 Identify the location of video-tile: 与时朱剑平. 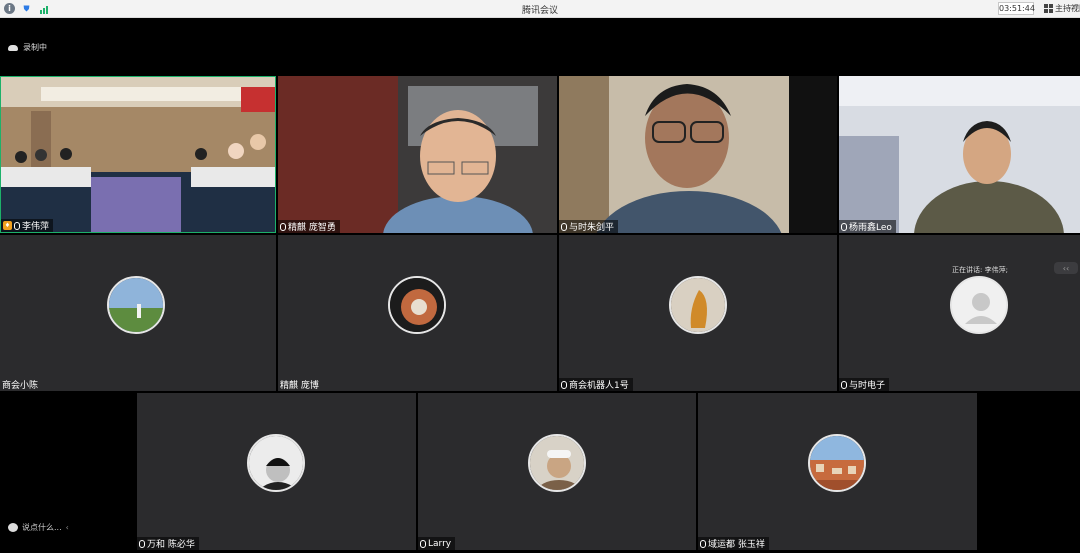
(698, 154).